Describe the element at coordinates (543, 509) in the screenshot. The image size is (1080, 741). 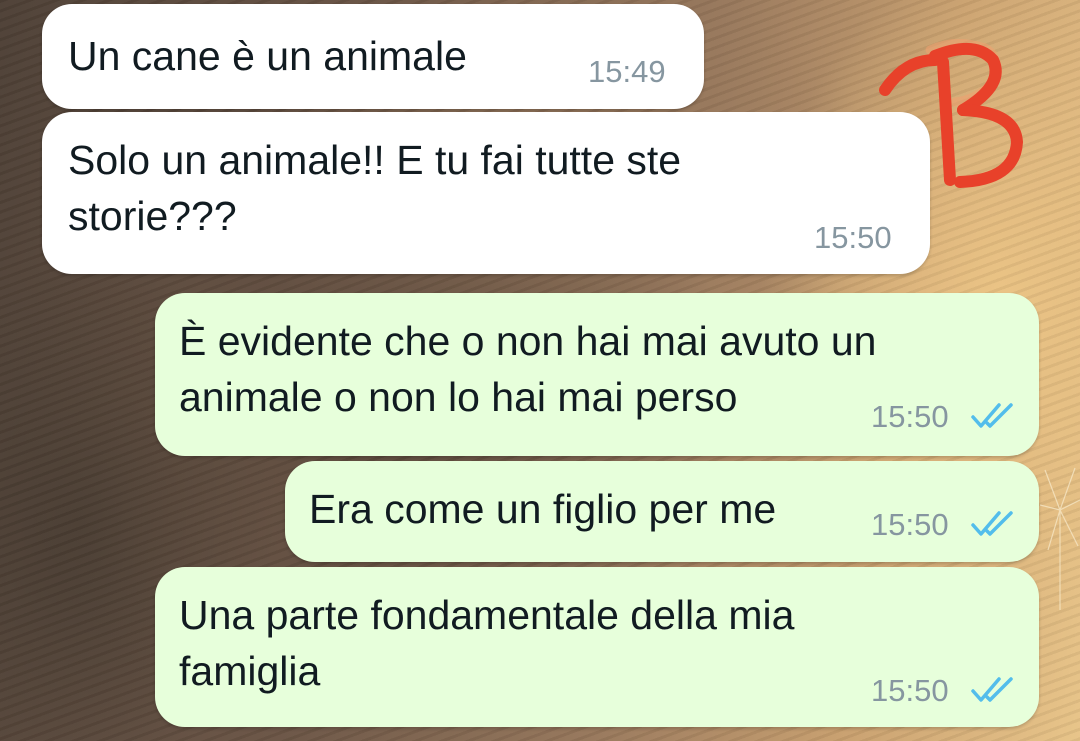
I see `message-text: Era come un figlio per me` at that location.